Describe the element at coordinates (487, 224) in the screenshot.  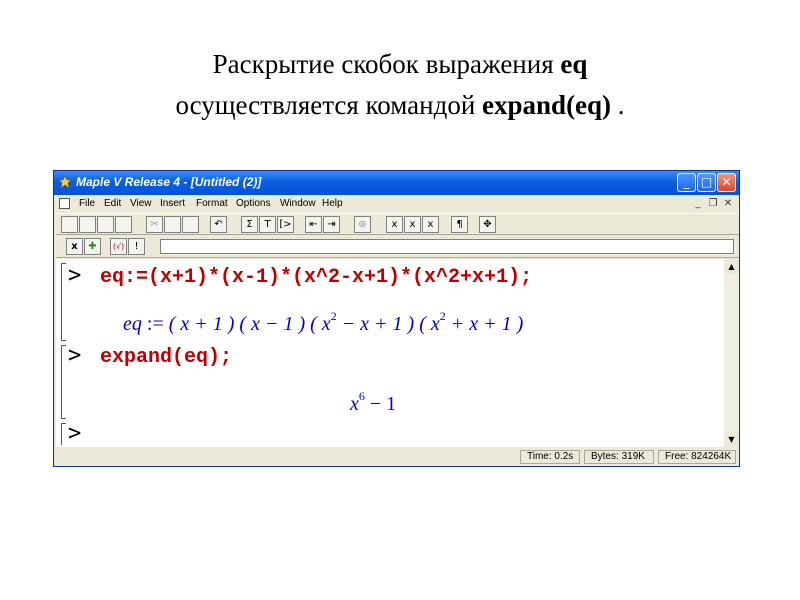
I see `move-icon: ✥` at that location.